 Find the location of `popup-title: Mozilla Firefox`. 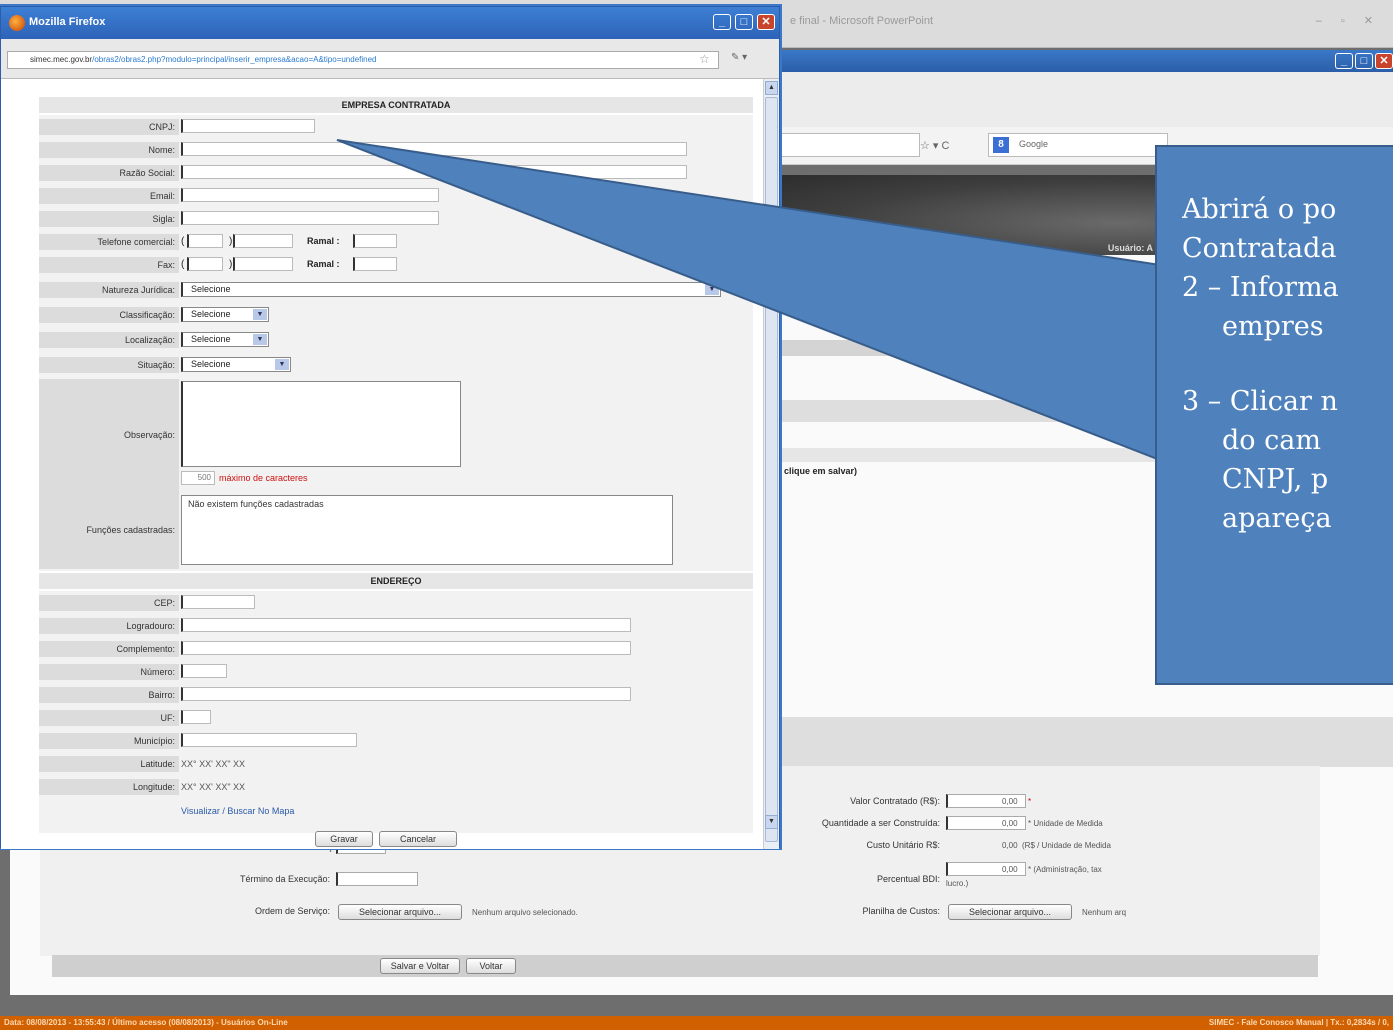

popup-title: Mozilla Firefox is located at coordinates (67, 22).